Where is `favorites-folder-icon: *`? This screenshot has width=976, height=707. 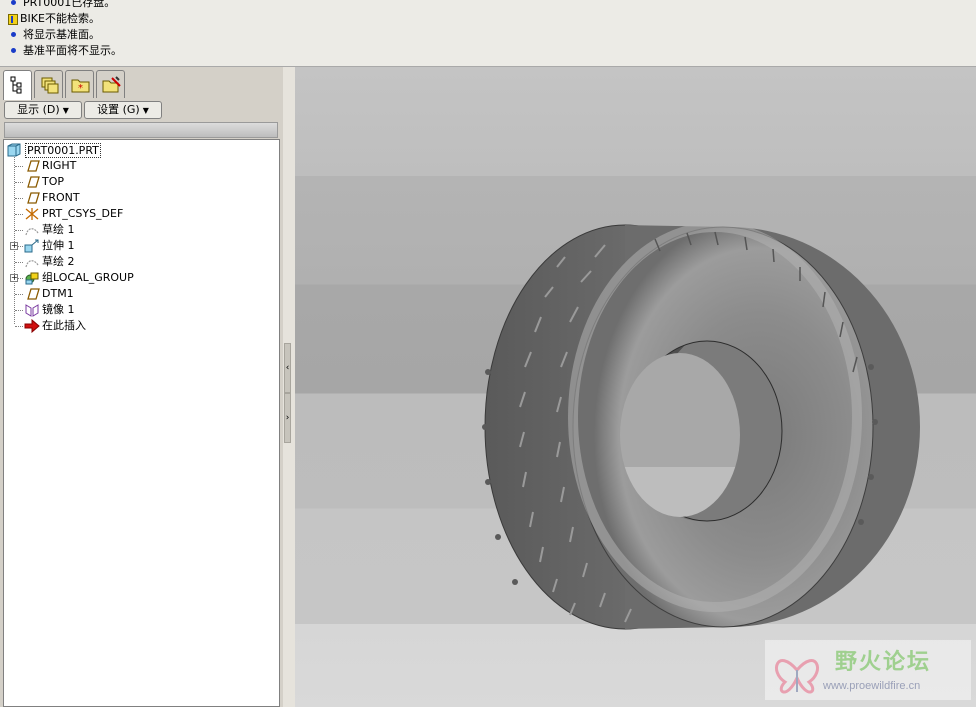 favorites-folder-icon: * is located at coordinates (80, 86).